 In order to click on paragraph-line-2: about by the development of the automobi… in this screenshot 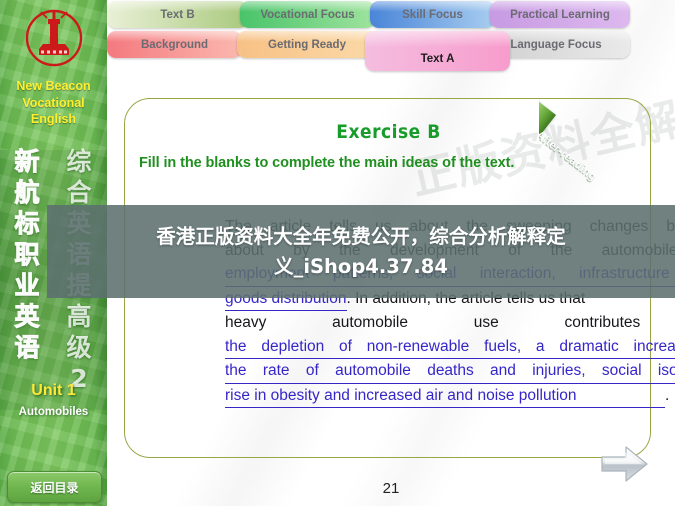, I will do `click(450, 250)`.